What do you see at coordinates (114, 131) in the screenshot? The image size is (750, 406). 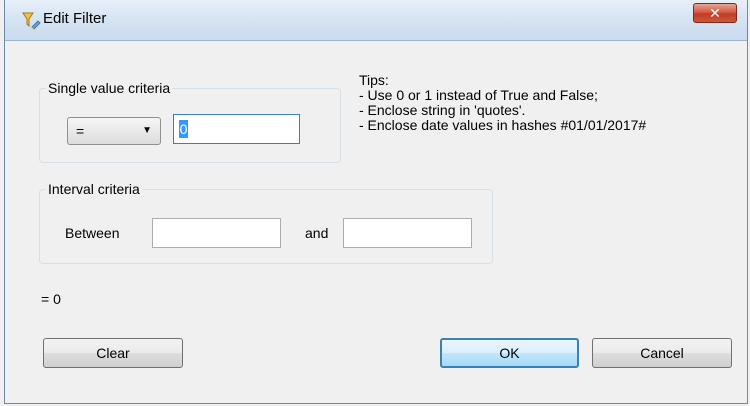 I see `operator-dropdown: = ▼` at bounding box center [114, 131].